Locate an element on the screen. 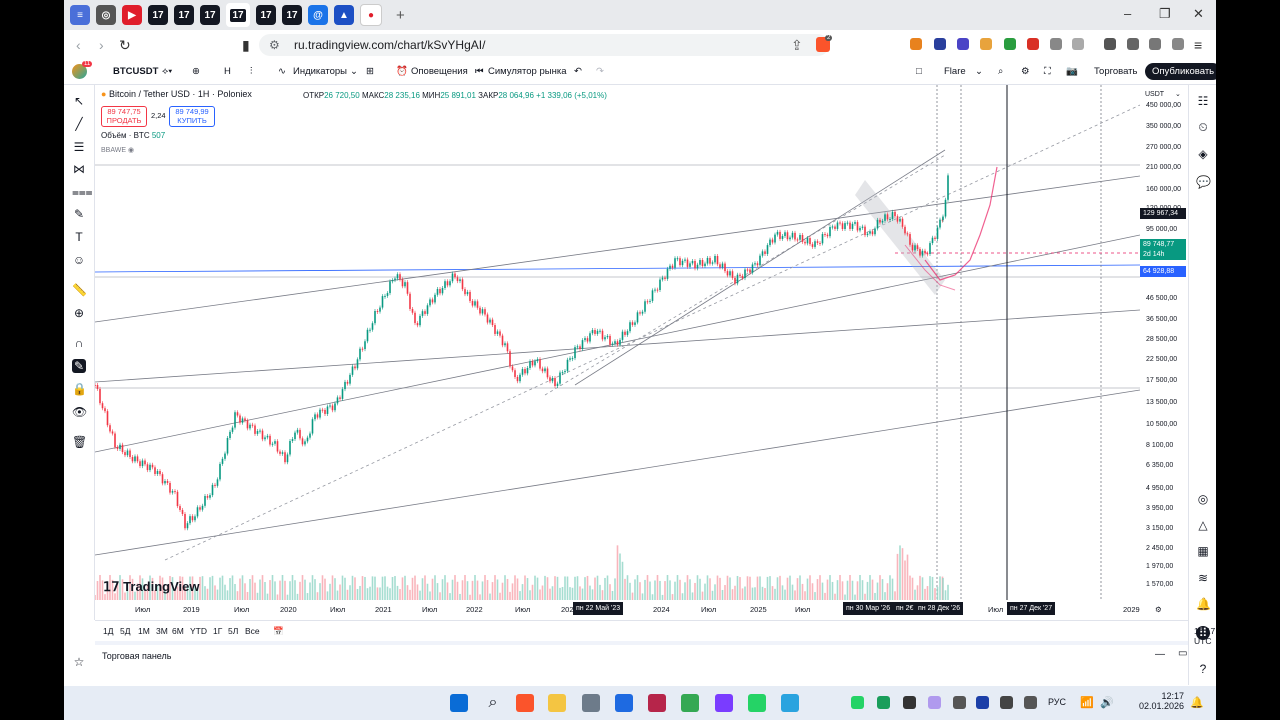 Image resolution: width=1280 pixels, height=720 pixels. pattern-icon: ⋈ is located at coordinates (79, 169).